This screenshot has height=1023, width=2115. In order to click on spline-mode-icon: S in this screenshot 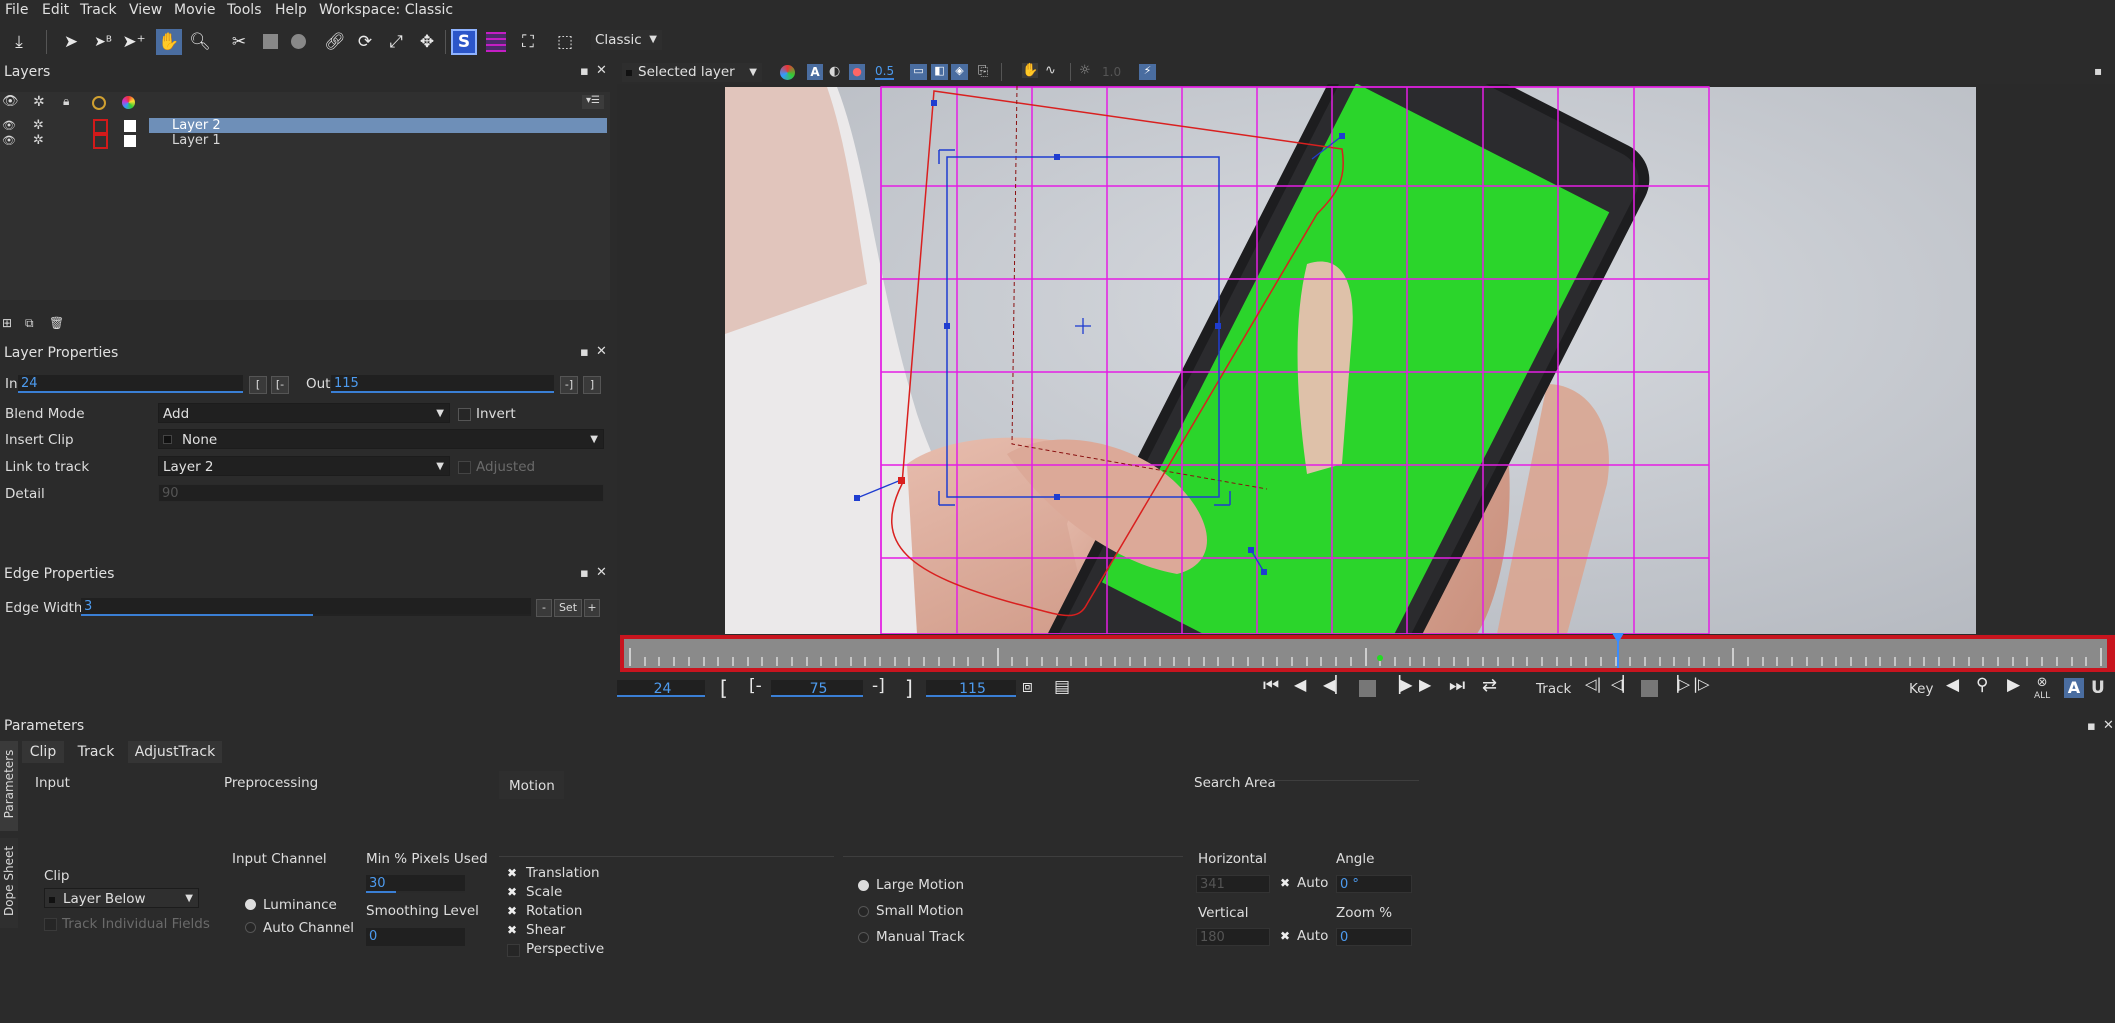, I will do `click(464, 42)`.